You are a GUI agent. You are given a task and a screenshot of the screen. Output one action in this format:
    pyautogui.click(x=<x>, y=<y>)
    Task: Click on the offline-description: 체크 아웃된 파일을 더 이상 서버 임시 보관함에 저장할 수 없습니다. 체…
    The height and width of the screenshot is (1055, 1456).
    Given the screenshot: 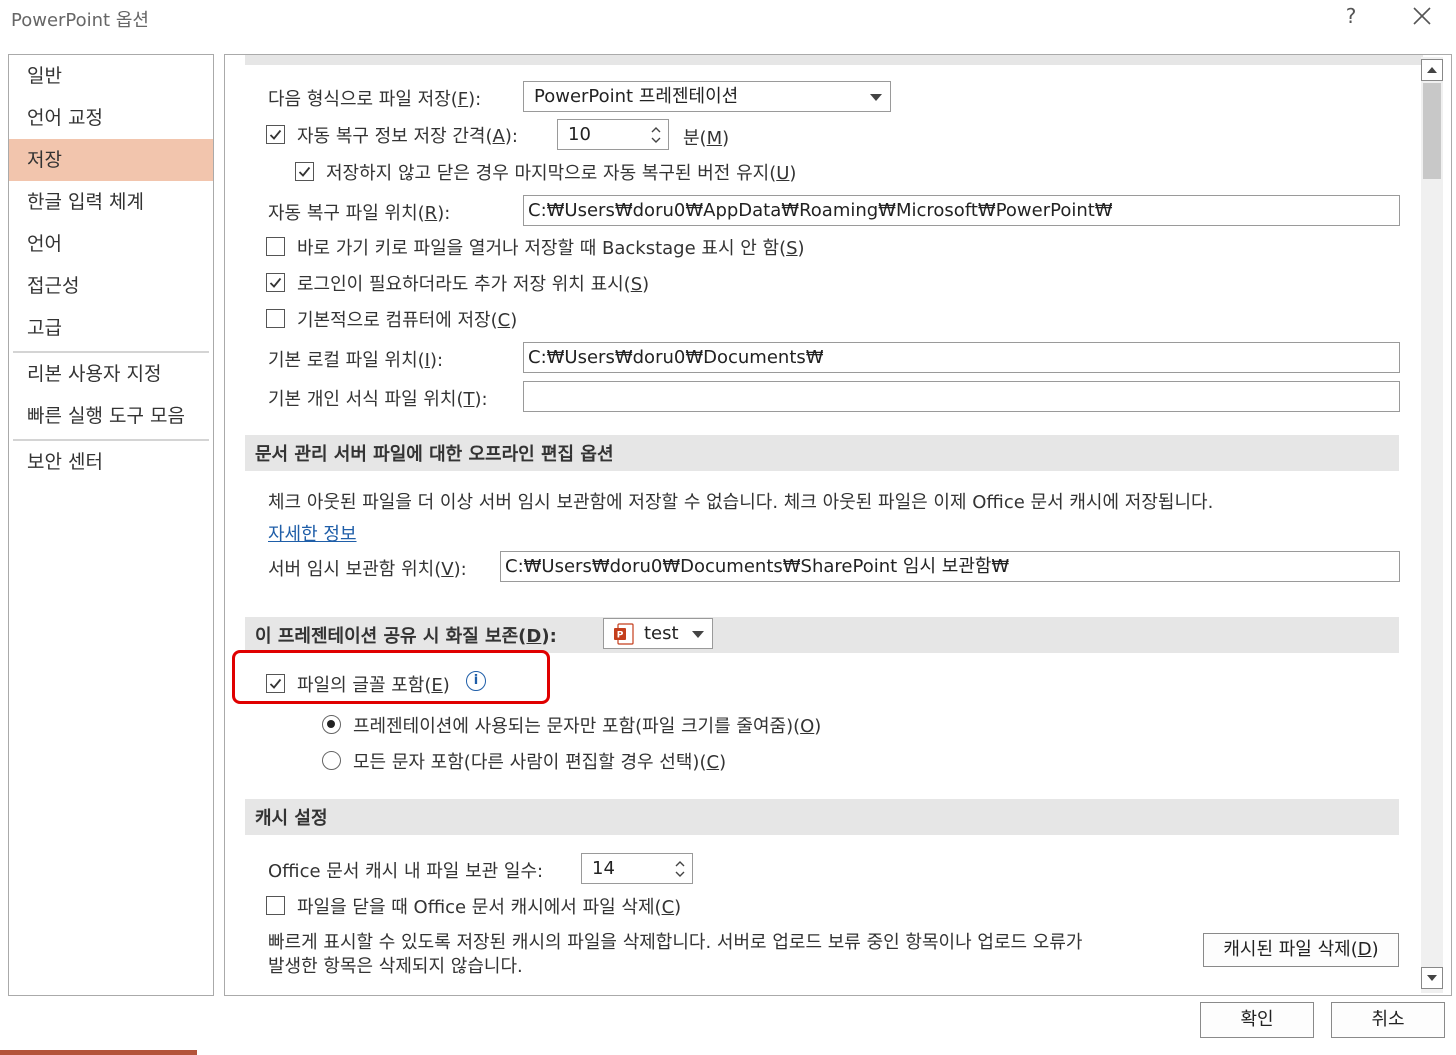 What is the action you would take?
    pyautogui.click(x=741, y=502)
    